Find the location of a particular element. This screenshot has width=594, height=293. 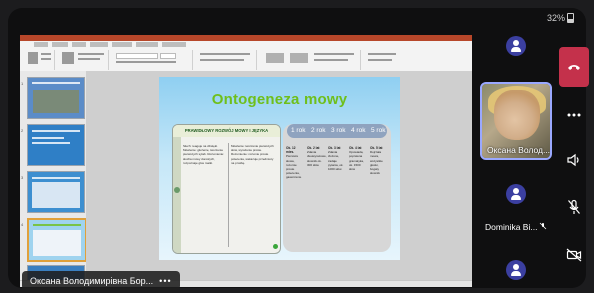

phone-hangup-icon is located at coordinates (574, 67).